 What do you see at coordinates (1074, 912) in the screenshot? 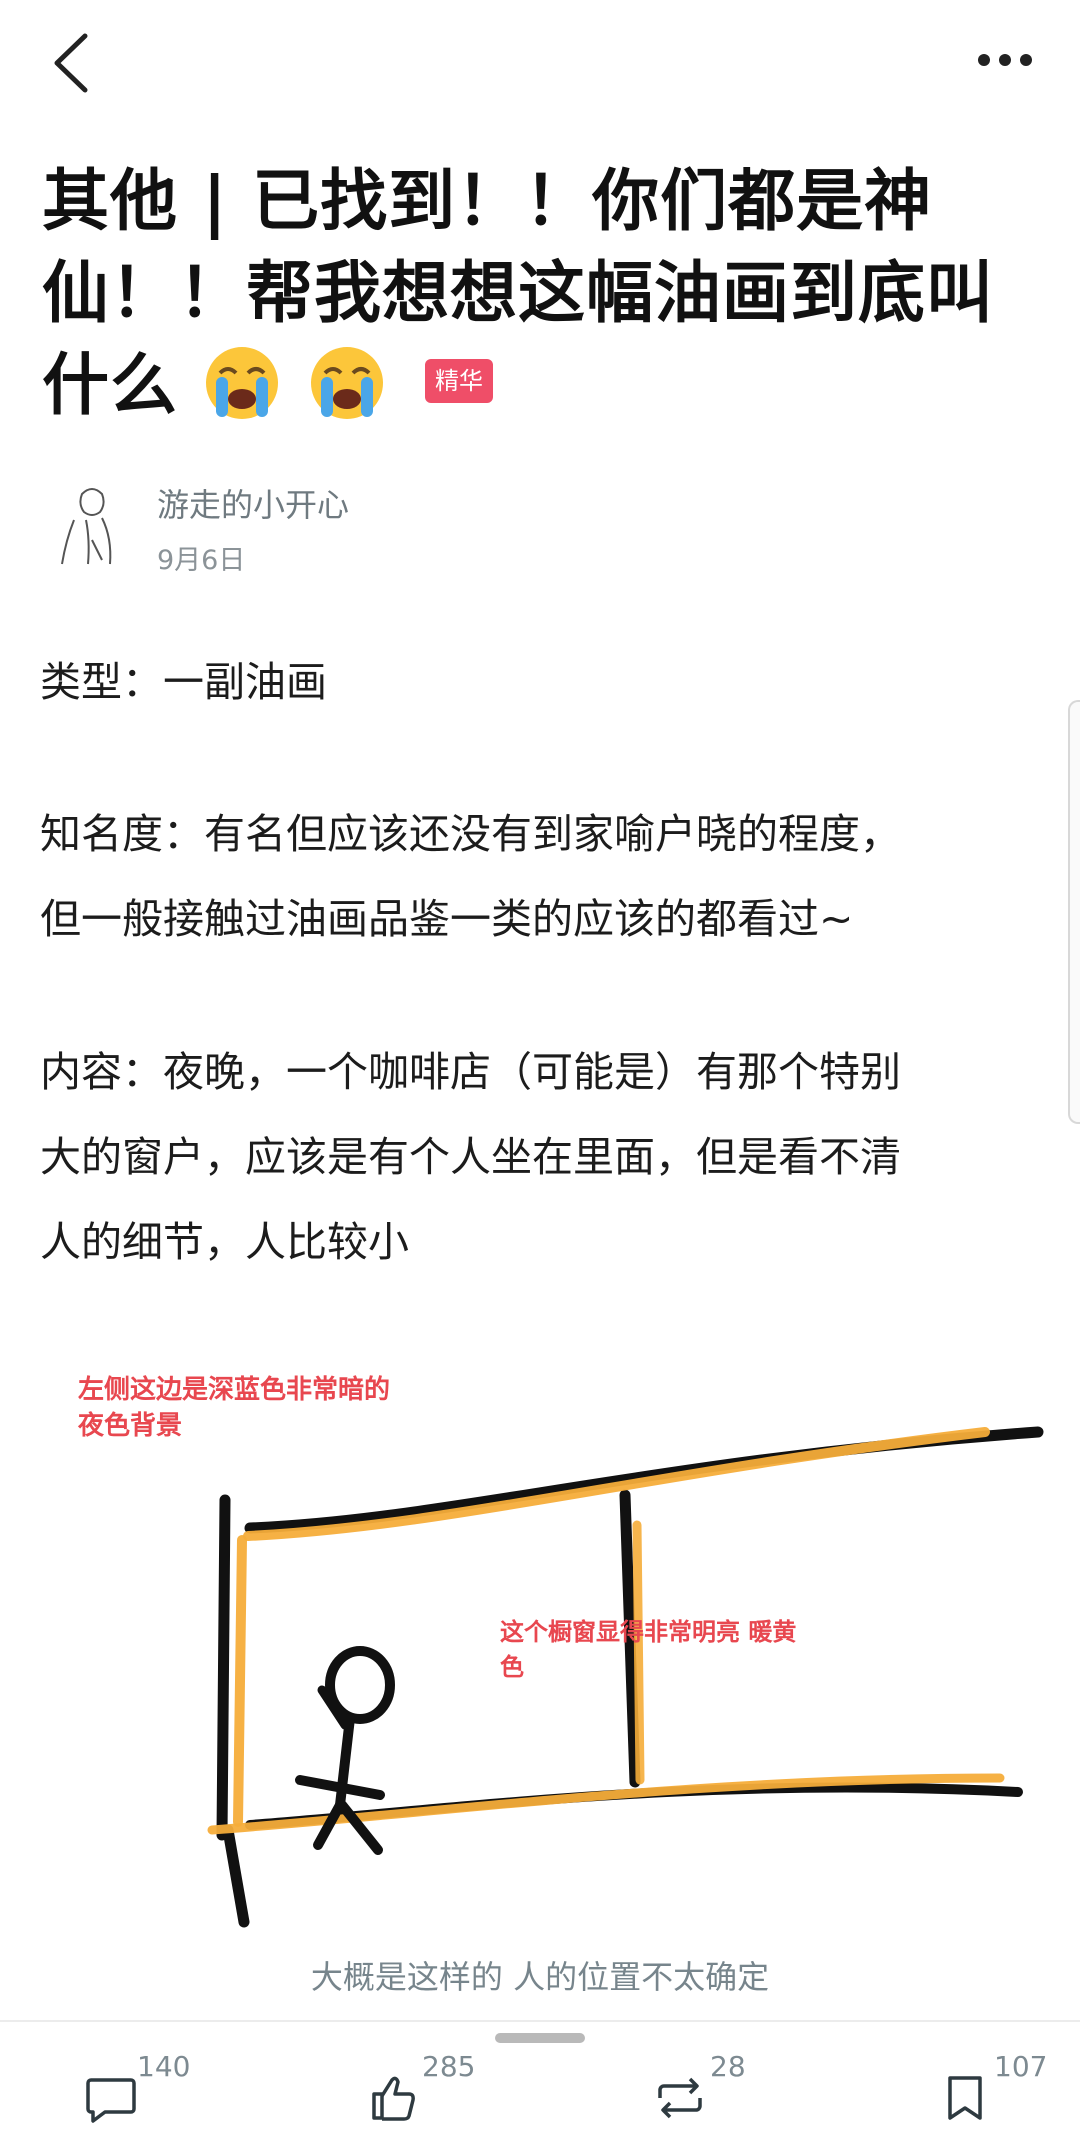
I see `scroll-indicator` at bounding box center [1074, 912].